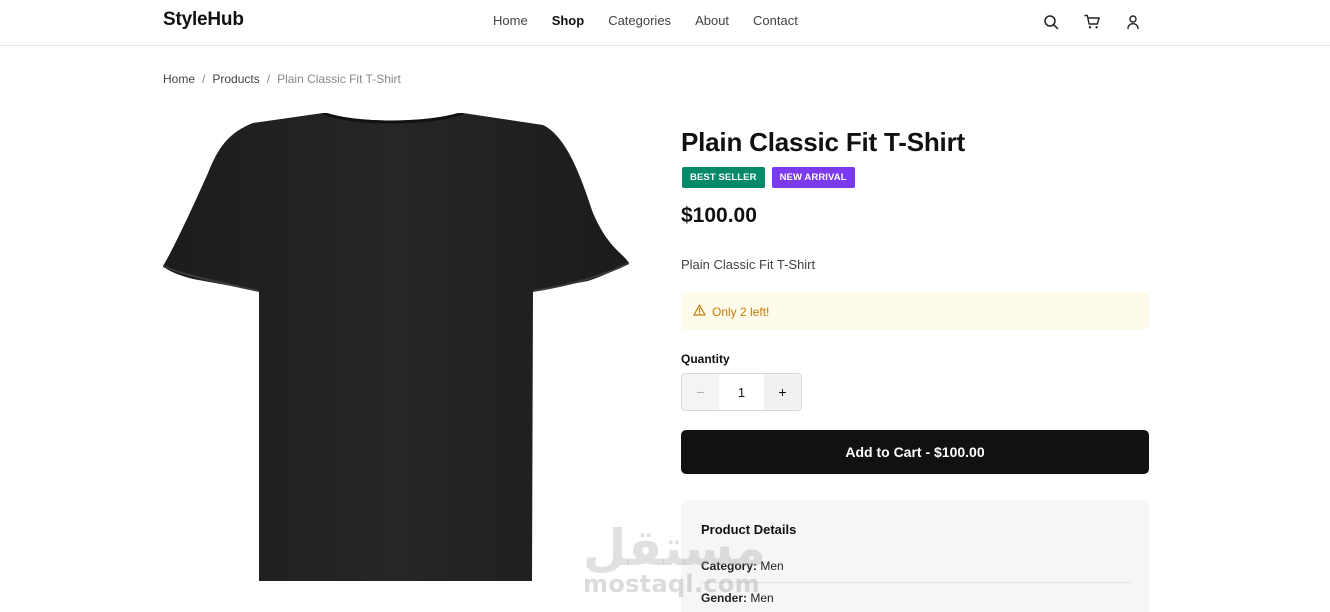  Describe the element at coordinates (639, 20) in the screenshot. I see `nav-categories: Categories` at that location.